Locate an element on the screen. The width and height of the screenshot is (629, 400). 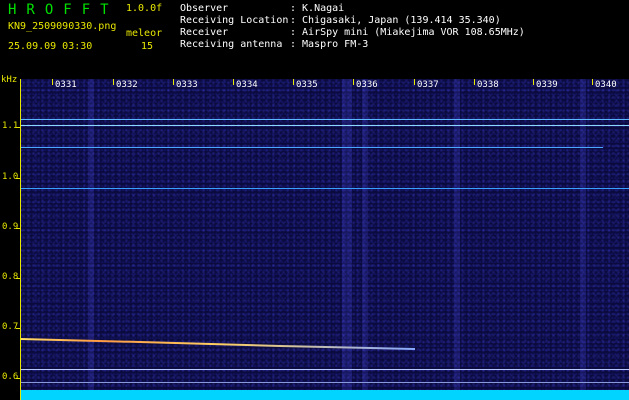
time-label: 0334 is located at coordinates (247, 85).